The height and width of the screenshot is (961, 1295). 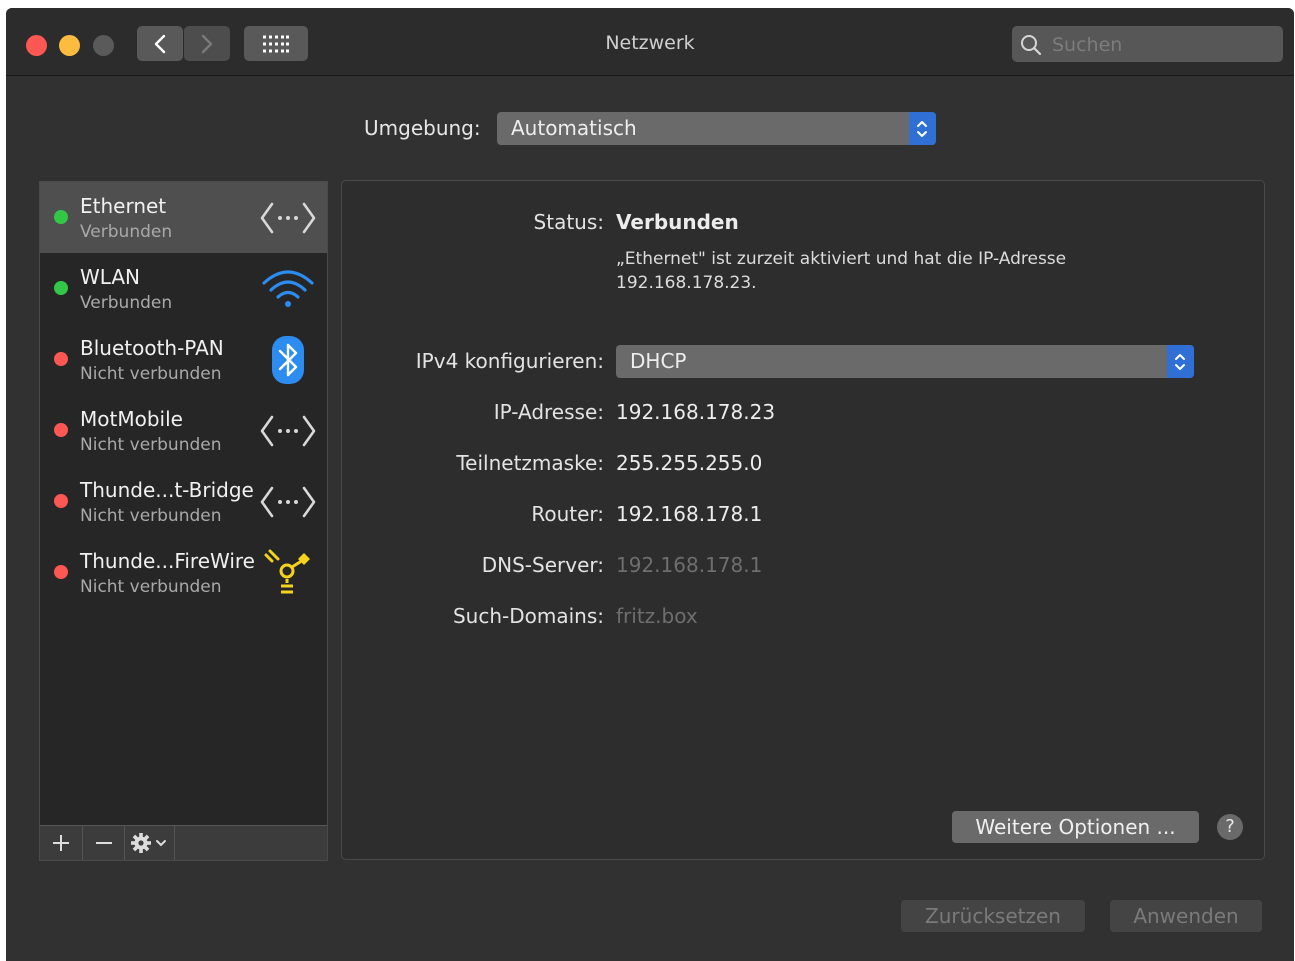 I want to click on dns-server-label: DNS-Server:, so click(x=542, y=565).